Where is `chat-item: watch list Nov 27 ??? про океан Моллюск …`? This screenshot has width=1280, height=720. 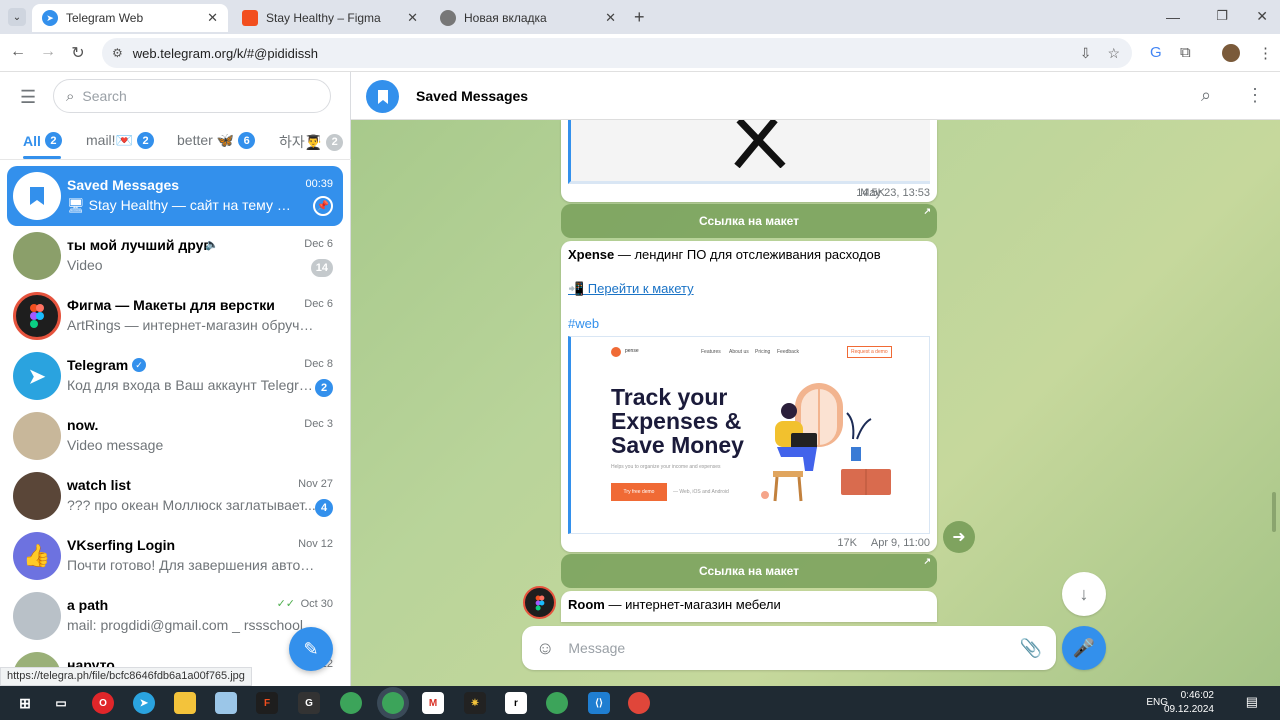
chat-item: watch list Nov 27 ??? про океан Моллюск … is located at coordinates (175, 496).